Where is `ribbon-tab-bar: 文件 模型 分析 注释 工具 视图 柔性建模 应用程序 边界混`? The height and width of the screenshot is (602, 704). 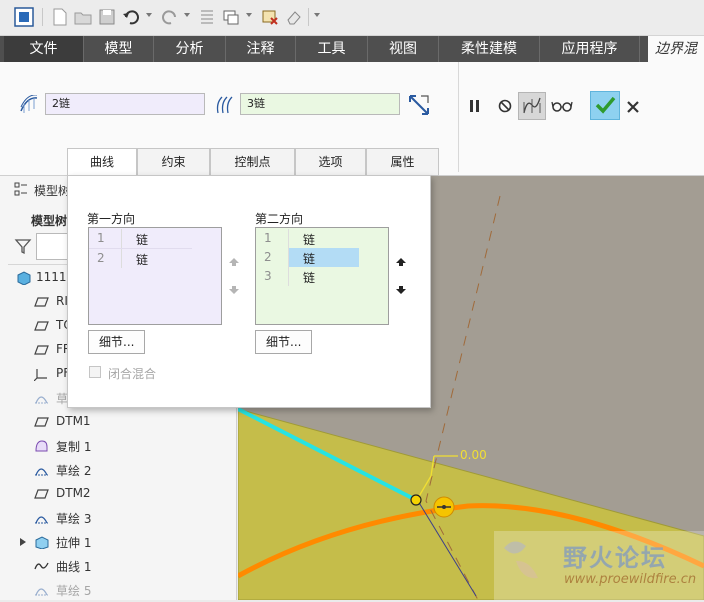
ribbon-tab-bar: 文件 模型 分析 注释 工具 视图 柔性建模 应用程序 边界混 is located at coordinates (352, 49).